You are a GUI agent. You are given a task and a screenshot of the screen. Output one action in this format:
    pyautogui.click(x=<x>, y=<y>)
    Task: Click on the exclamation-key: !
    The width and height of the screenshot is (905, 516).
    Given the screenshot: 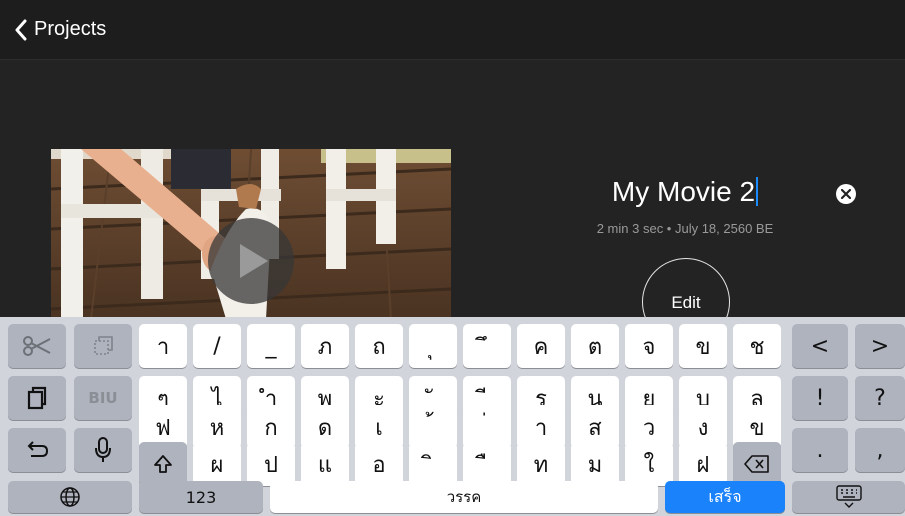 What is the action you would take?
    pyautogui.click(x=820, y=398)
    